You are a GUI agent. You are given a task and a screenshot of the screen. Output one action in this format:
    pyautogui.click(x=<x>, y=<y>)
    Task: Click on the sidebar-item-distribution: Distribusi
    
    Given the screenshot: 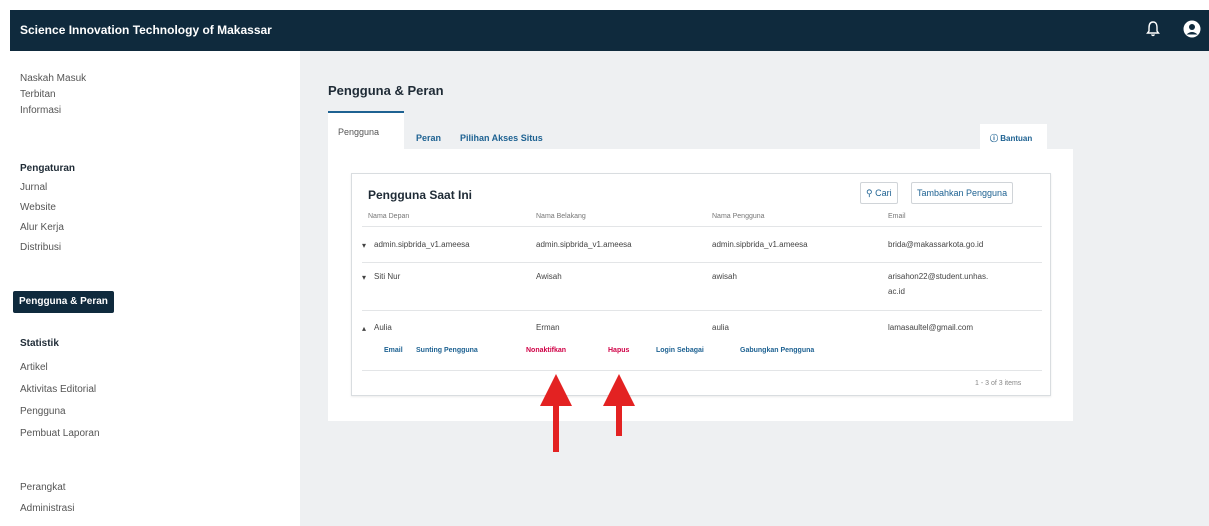 What is the action you would take?
    pyautogui.click(x=40, y=247)
    